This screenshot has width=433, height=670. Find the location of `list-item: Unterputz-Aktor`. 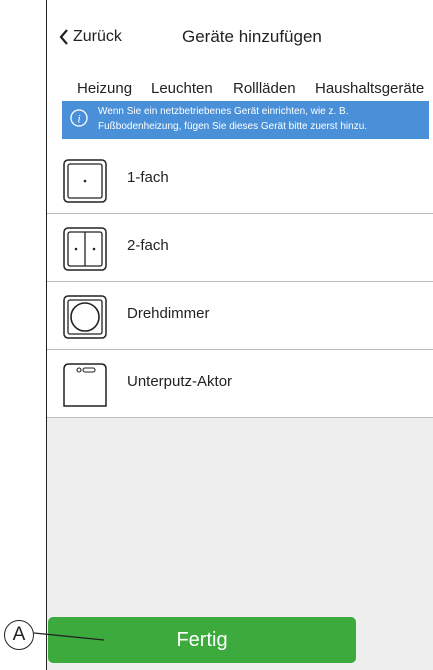

list-item: Unterputz-Aktor is located at coordinates (240, 383).